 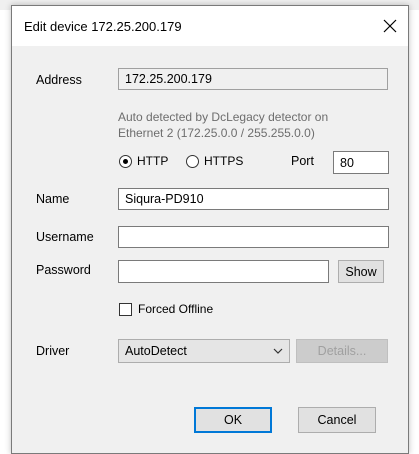 I want to click on address-label: Address, so click(x=59, y=80).